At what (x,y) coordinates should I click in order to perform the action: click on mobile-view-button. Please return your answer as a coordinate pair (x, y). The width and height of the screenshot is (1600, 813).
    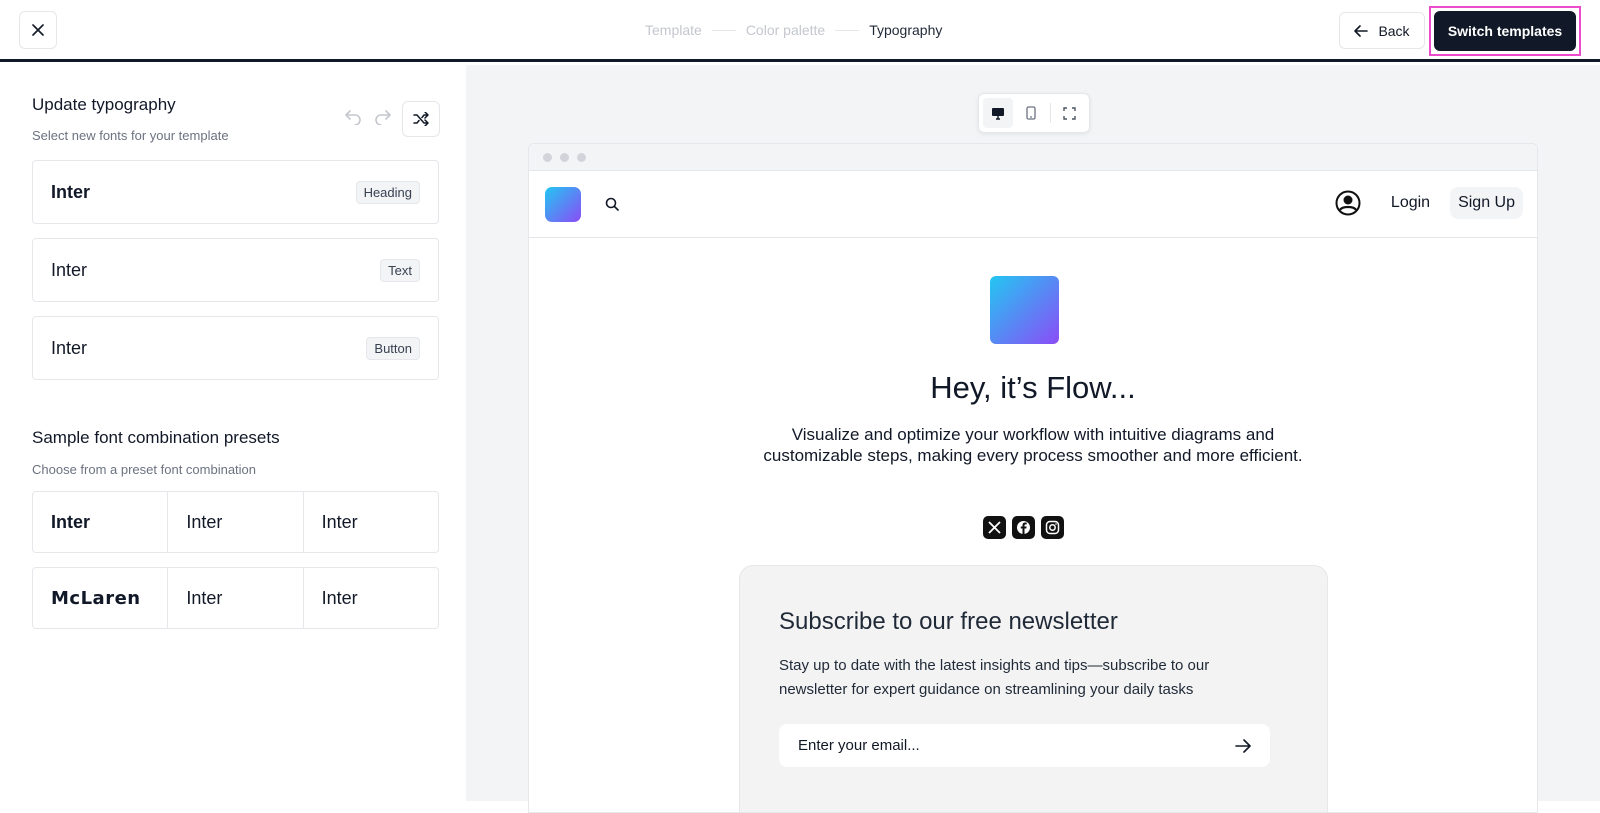
    Looking at the image, I should click on (1030, 113).